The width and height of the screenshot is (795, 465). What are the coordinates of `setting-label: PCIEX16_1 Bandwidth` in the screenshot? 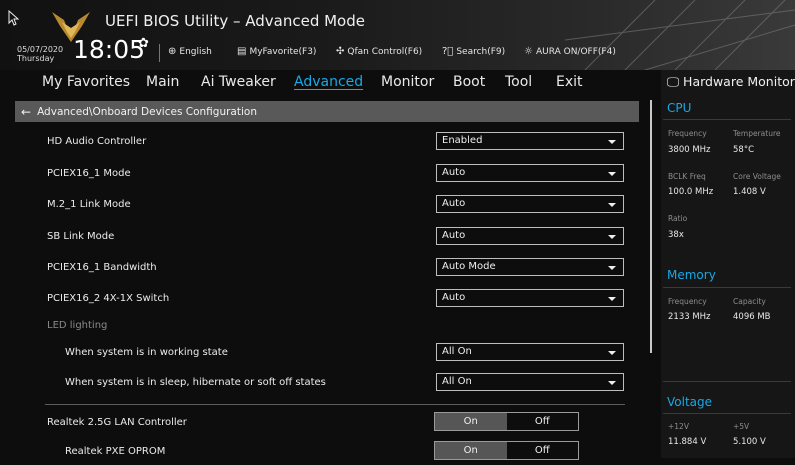 It's located at (102, 267).